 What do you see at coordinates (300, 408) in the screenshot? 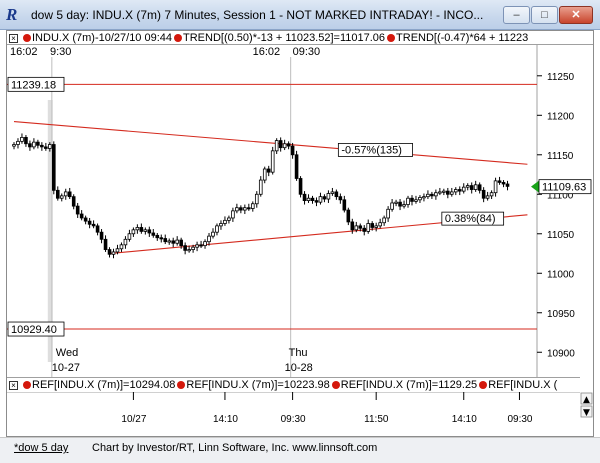
I see `x-axis: ▲ ▼ 10/27 14:10 09:30 11:50 14:10 09:30` at bounding box center [300, 408].